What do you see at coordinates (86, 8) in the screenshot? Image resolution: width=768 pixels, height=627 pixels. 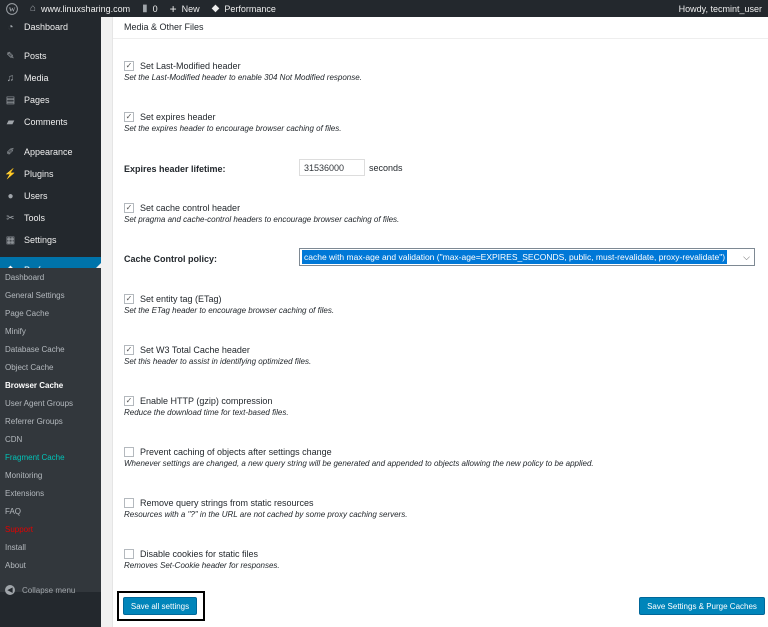 I see `site-name: www.linuxsharing.com` at bounding box center [86, 8].